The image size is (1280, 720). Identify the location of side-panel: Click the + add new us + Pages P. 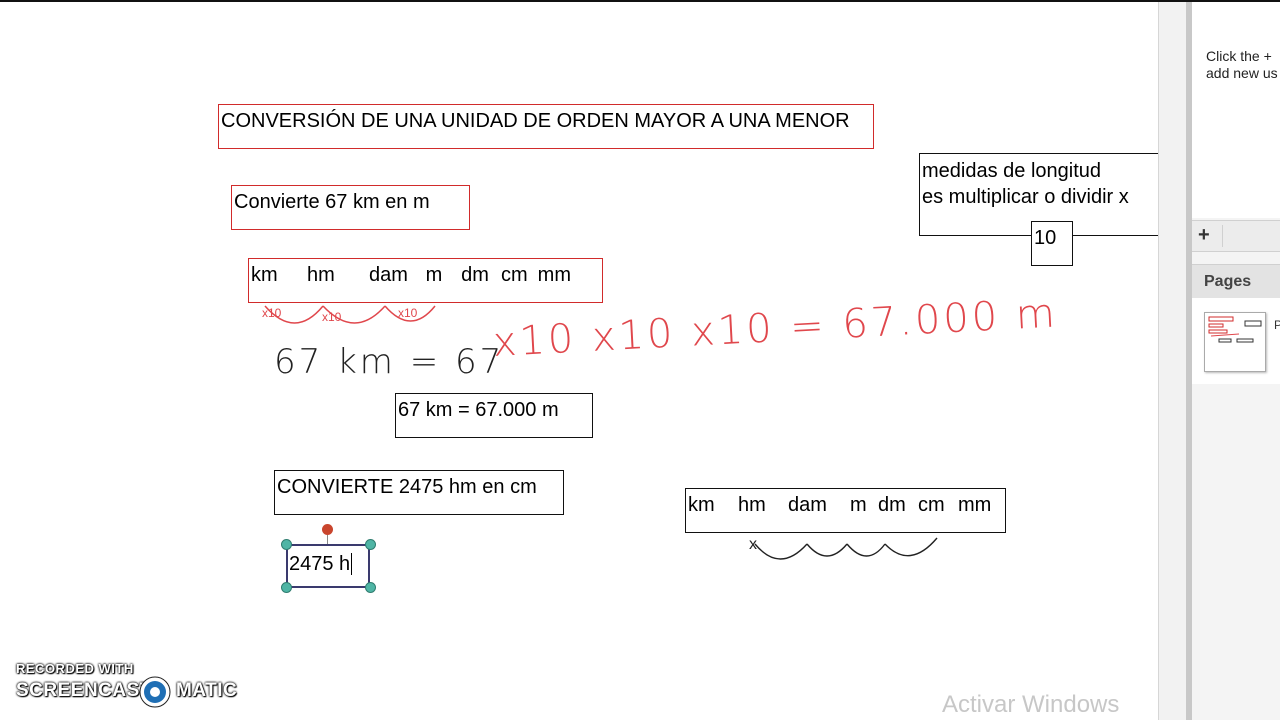
(1236, 361).